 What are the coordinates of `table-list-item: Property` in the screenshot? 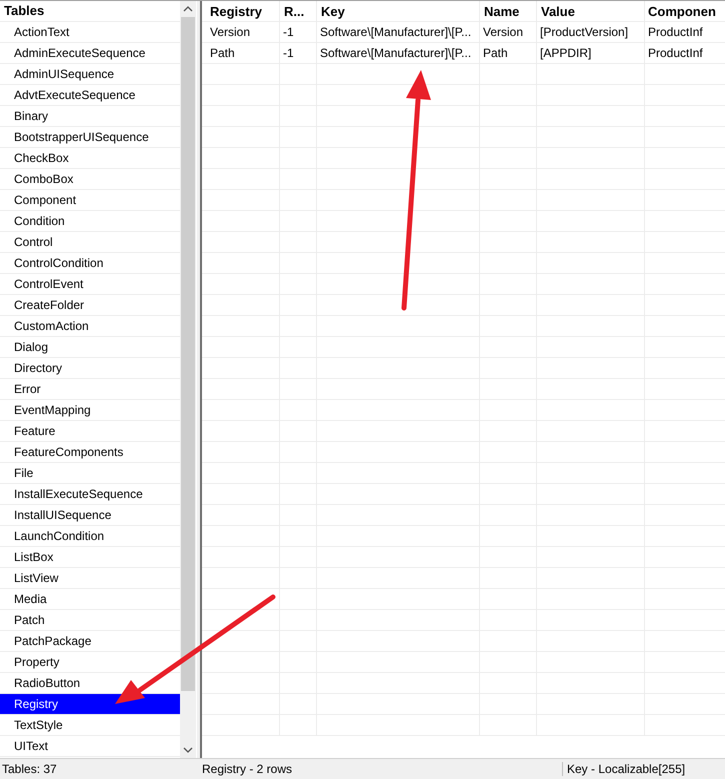 It's located at (90, 662).